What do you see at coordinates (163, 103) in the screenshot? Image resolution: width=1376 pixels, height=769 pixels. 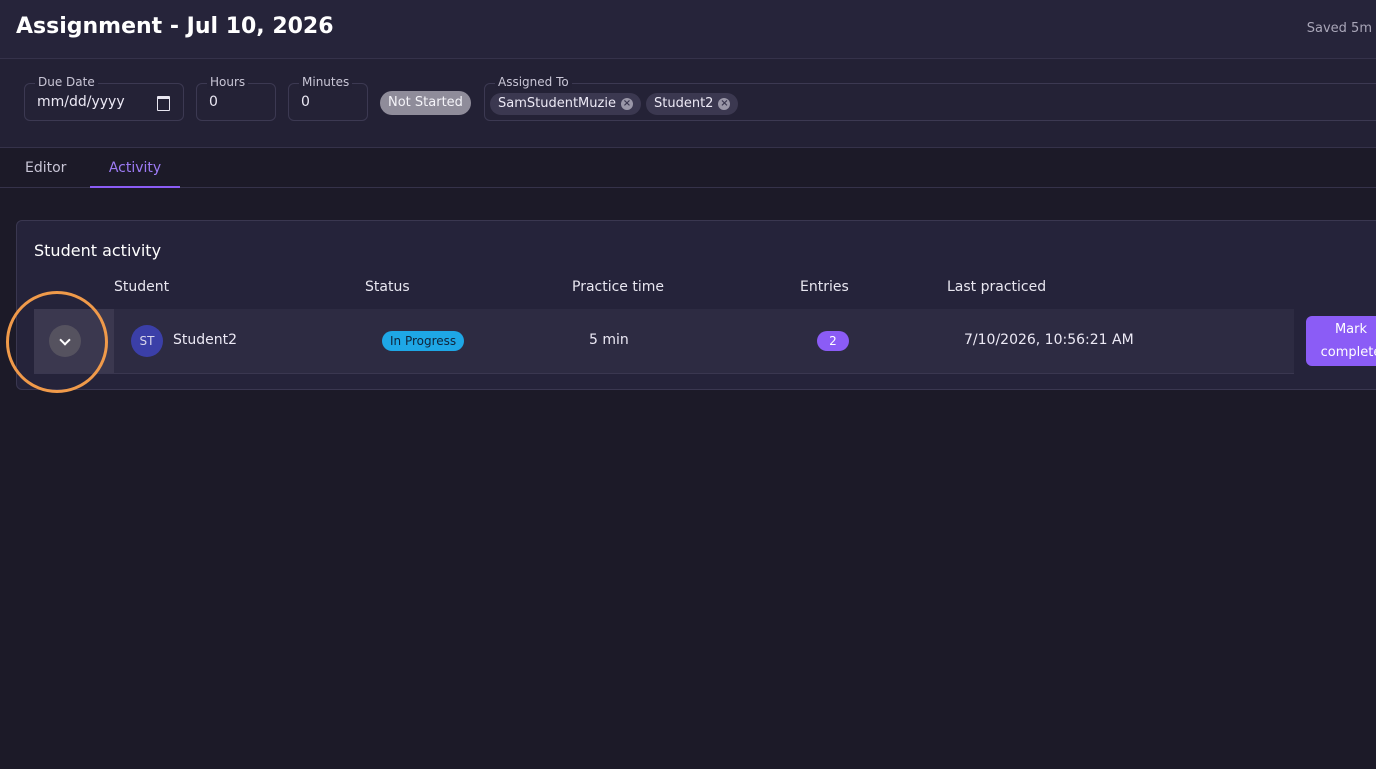 I see `calendar-icon` at bounding box center [163, 103].